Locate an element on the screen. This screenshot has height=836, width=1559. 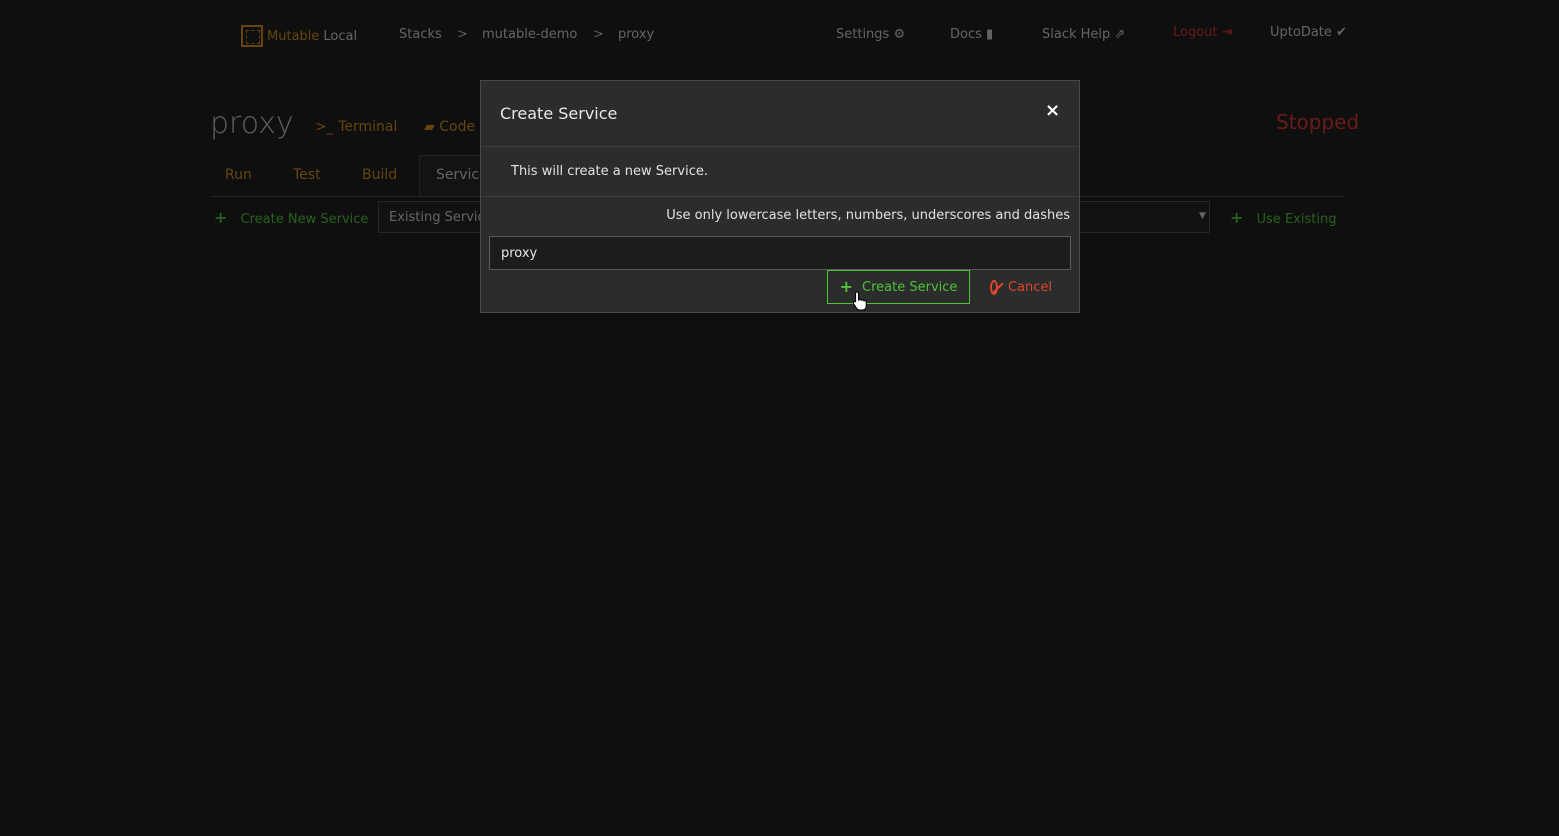
cancel-button: Cancel is located at coordinates (1021, 287).